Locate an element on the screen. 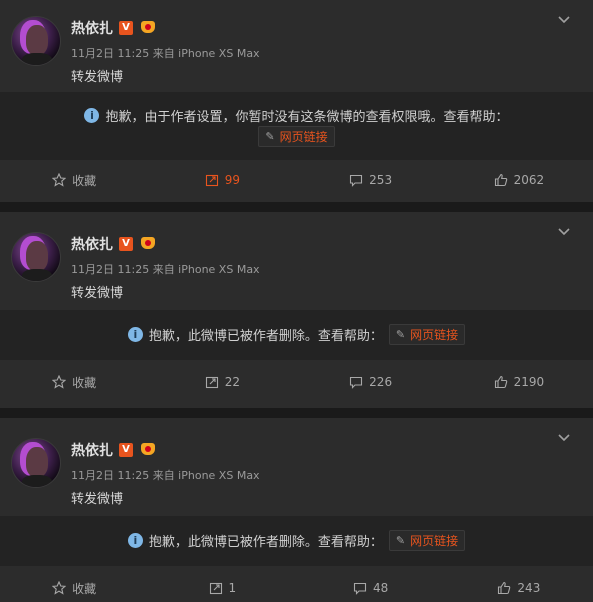  repost-button: 99 is located at coordinates (222, 180).